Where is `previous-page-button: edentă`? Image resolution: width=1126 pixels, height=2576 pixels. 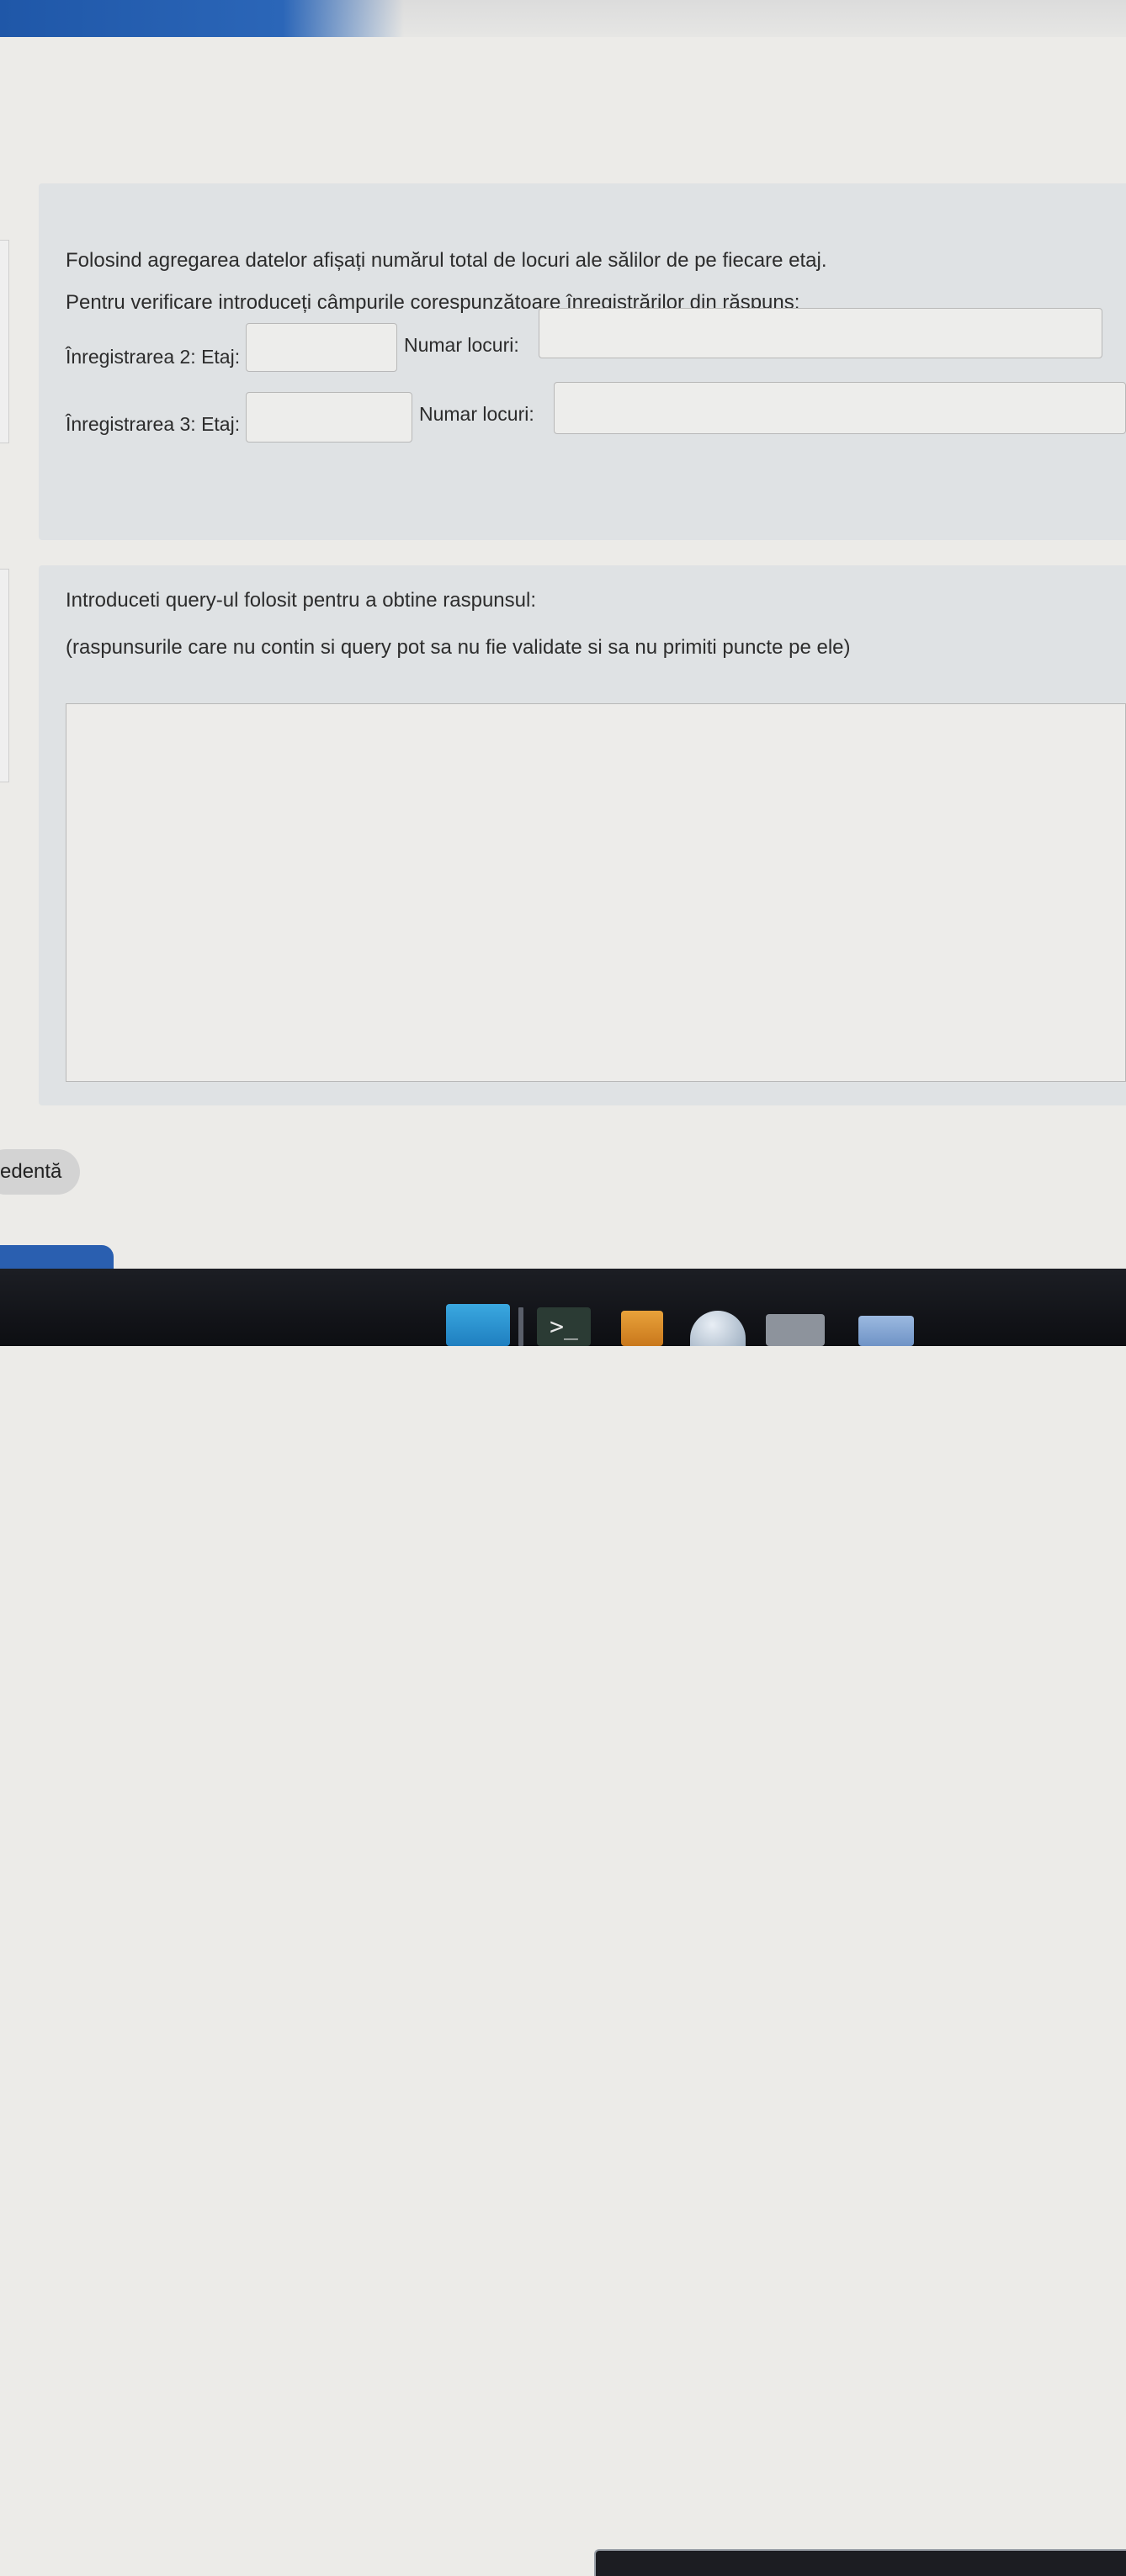
previous-page-button: edentă is located at coordinates (40, 1172).